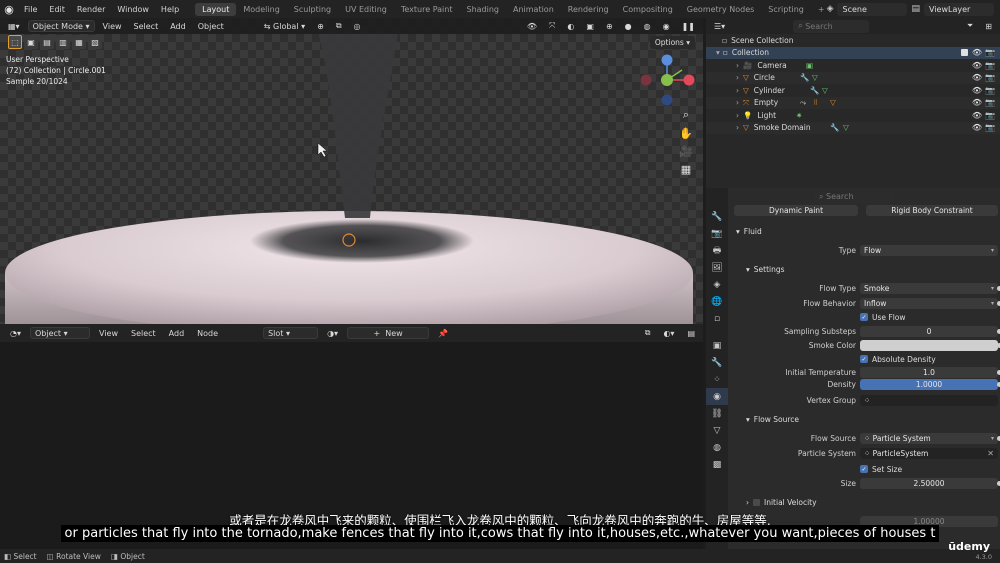 The width and height of the screenshot is (1000, 563). What do you see at coordinates (666, 26) in the screenshot?
I see `rendered-shading-icon: ◉` at bounding box center [666, 26].